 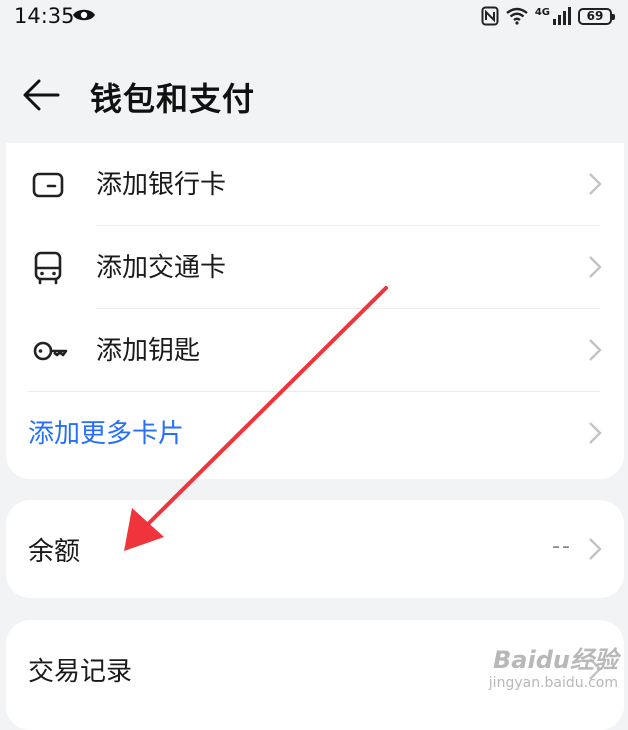 I want to click on balance-value: --, so click(x=562, y=546).